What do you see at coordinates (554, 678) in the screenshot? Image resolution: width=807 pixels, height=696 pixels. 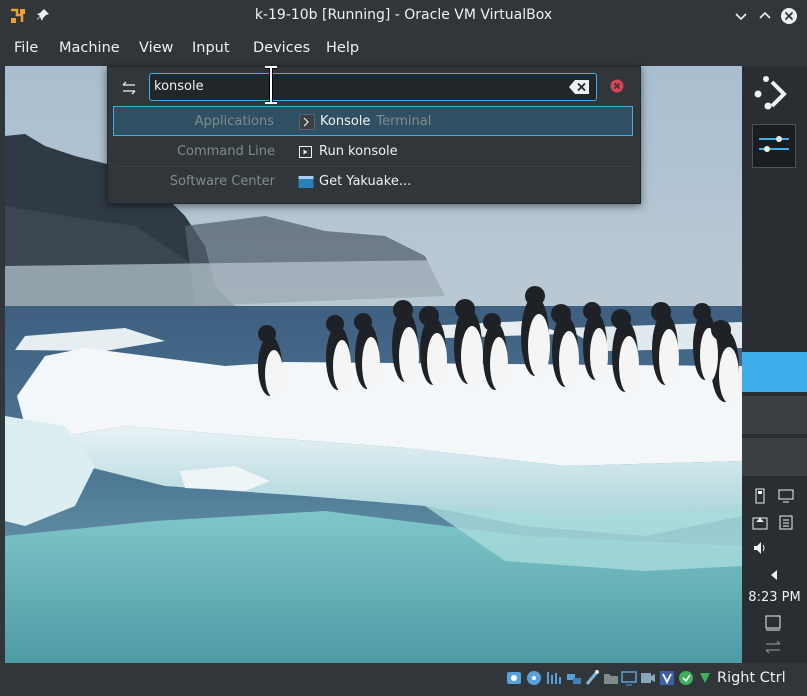 I see `audio-icon` at bounding box center [554, 678].